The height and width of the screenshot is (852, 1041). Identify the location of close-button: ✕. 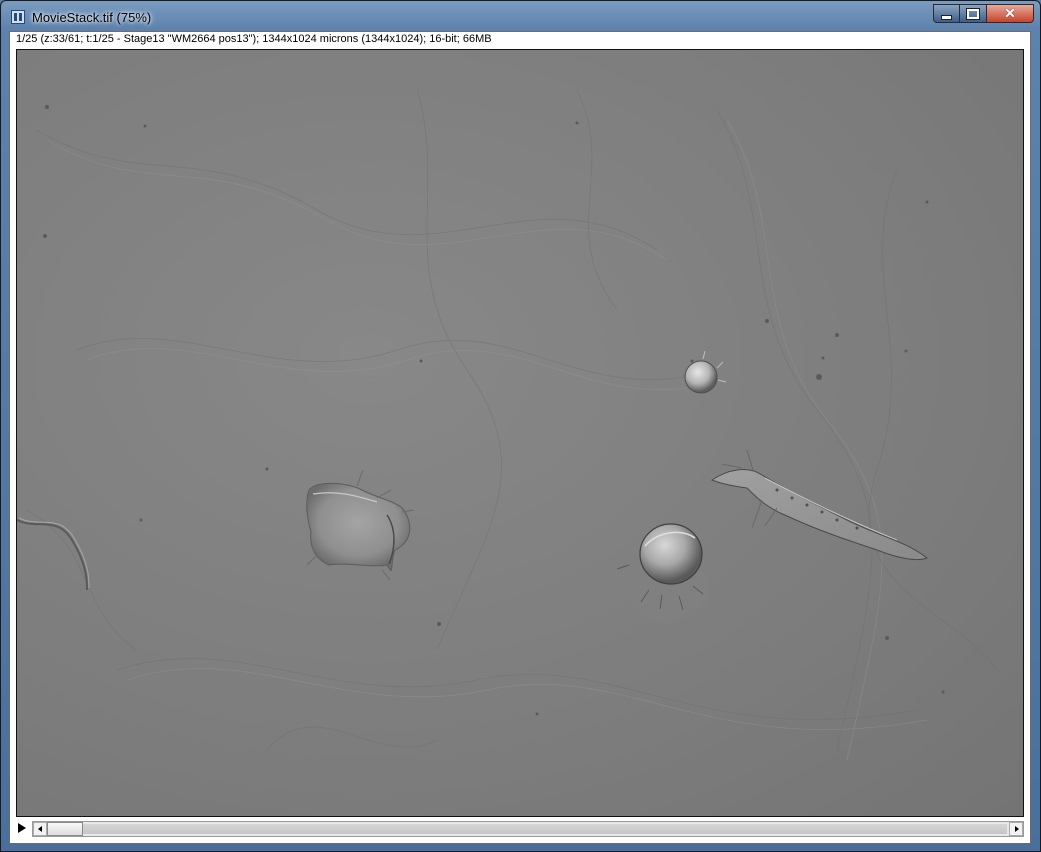
(1010, 13).